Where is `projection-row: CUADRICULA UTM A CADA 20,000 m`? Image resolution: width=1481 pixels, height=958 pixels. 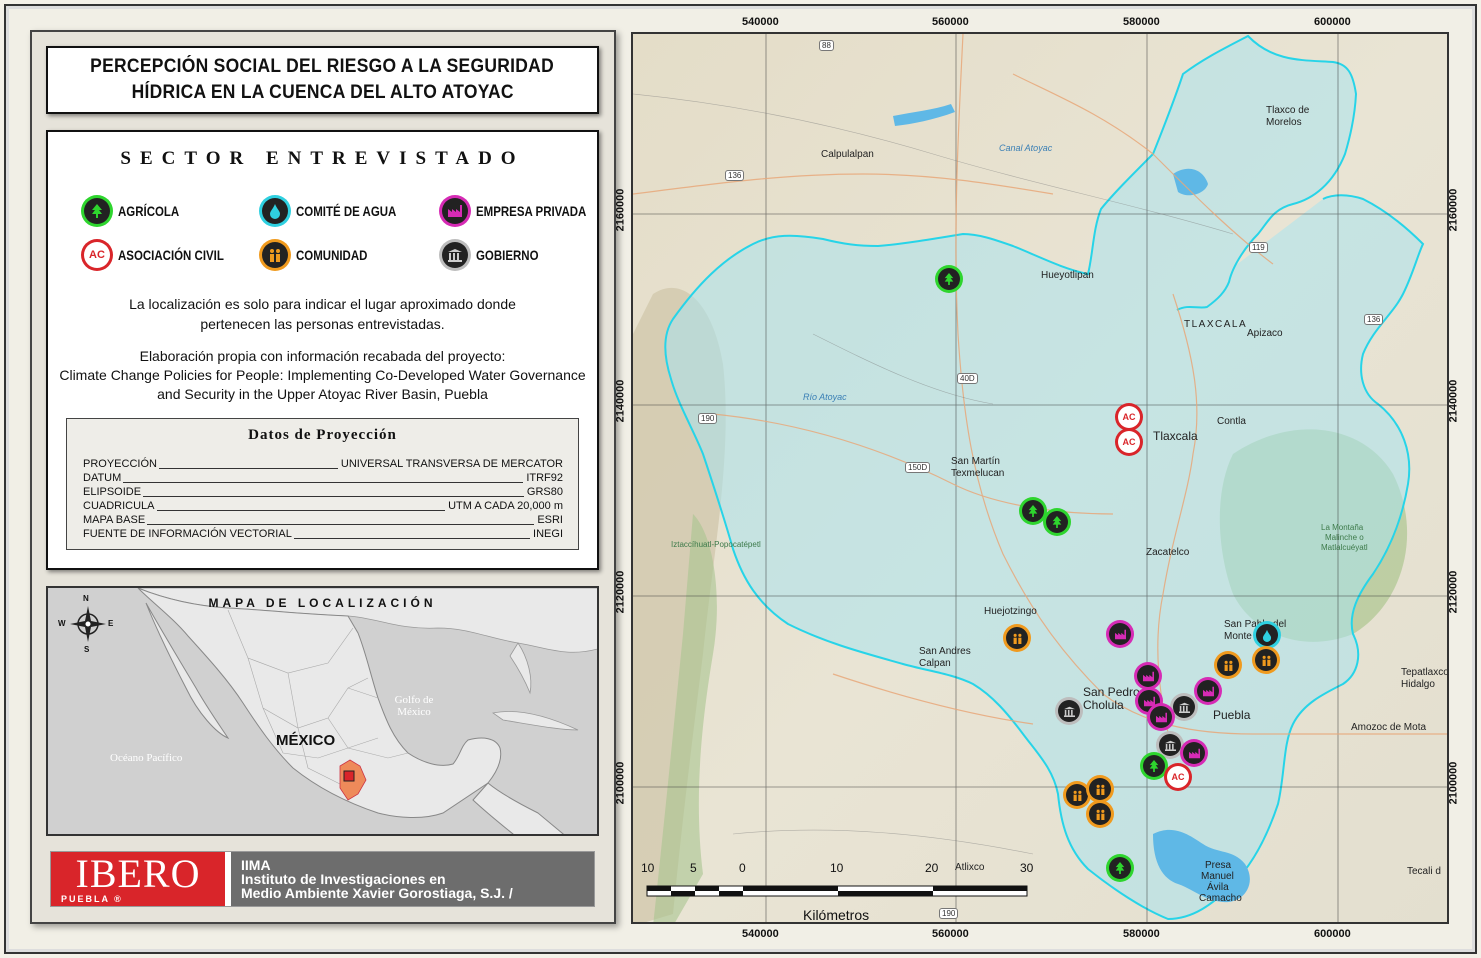 projection-row: CUADRICULA UTM A CADA 20,000 m is located at coordinates (323, 506).